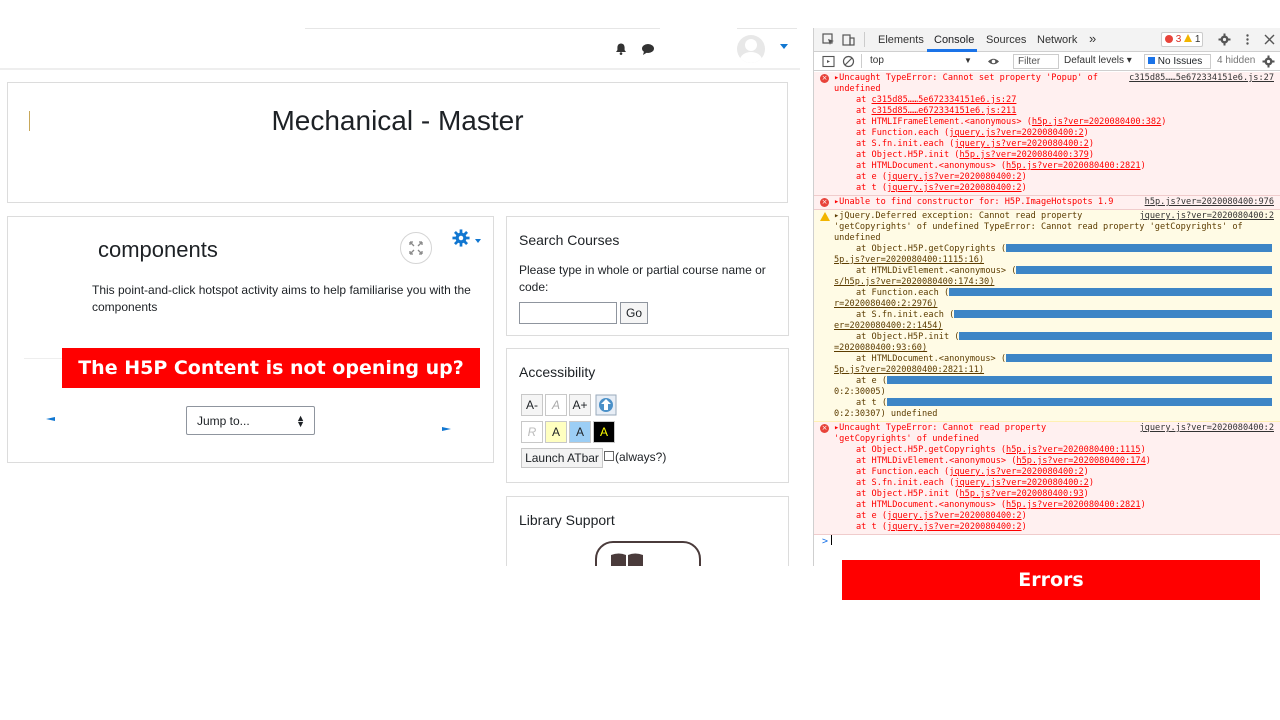  What do you see at coordinates (1073, 450) in the screenshot?
I see `frame-source-link: h5p.js?ver=2020080400:1115` at bounding box center [1073, 450].